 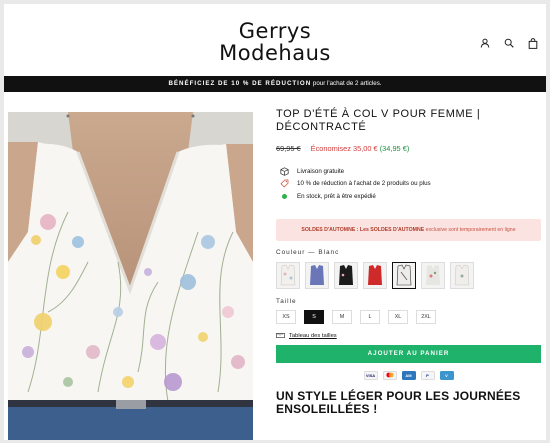 I want to click on size-option-xl: XL, so click(x=398, y=316).